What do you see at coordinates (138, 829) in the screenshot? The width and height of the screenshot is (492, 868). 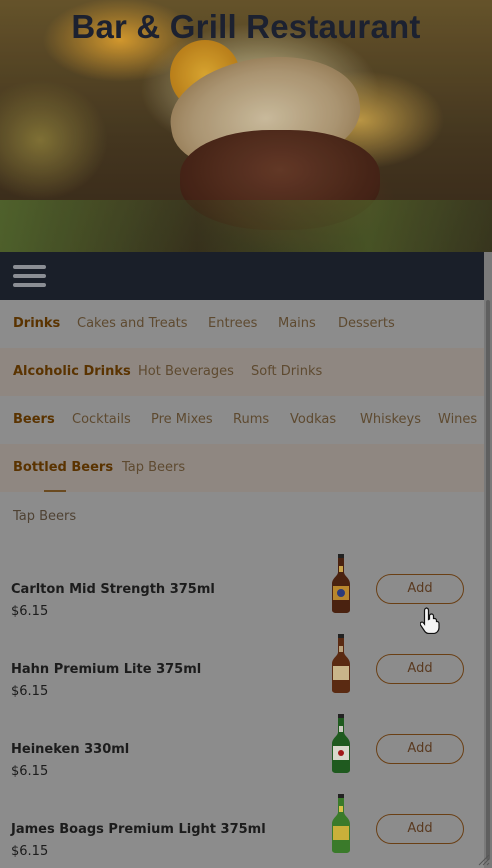 I see `item-name: James Boags Premium Light 375ml` at bounding box center [138, 829].